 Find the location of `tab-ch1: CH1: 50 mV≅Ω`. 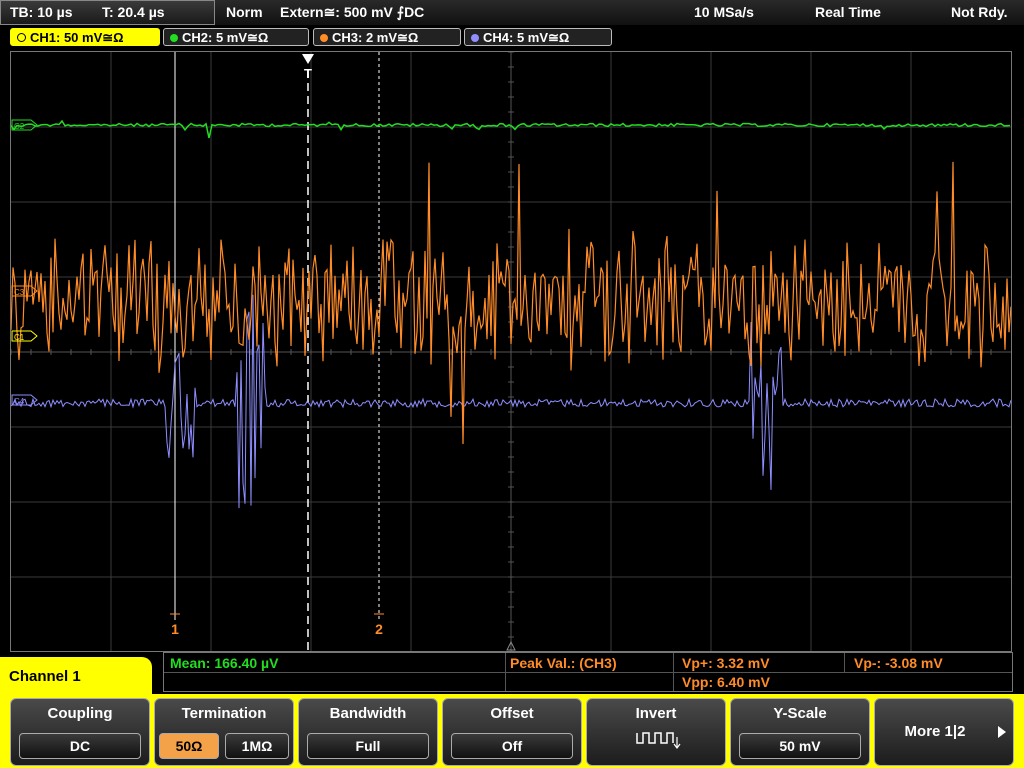

tab-ch1: CH1: 50 mV≅Ω is located at coordinates (85, 37).